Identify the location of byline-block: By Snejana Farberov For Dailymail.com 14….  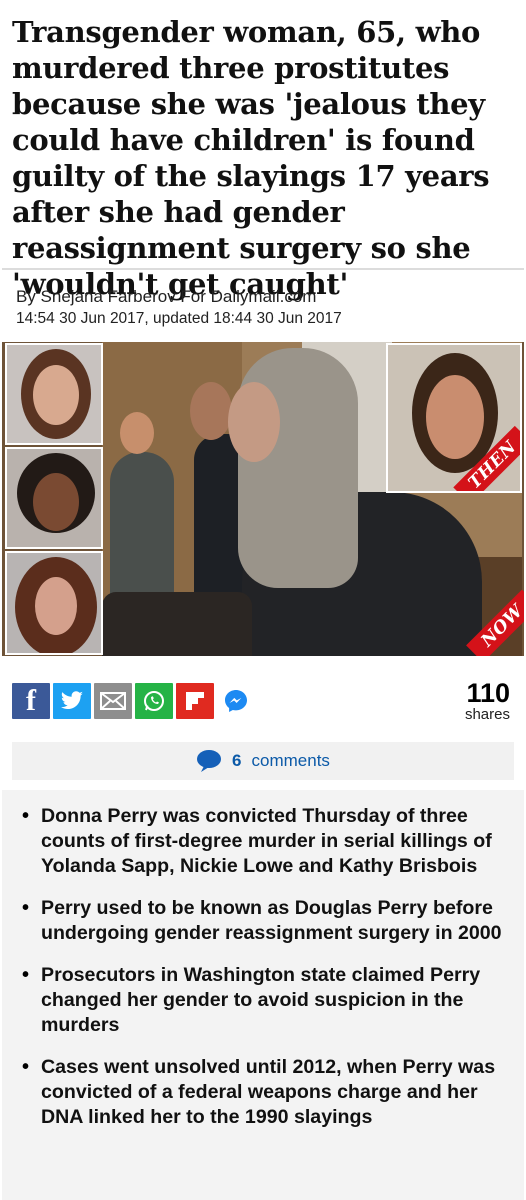
(179, 308).